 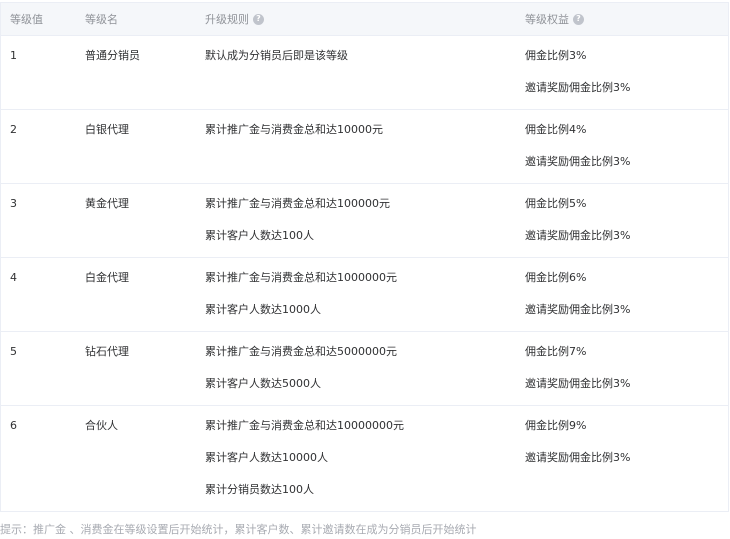 What do you see at coordinates (355, 294) in the screenshot?
I see `cell-rules: 累计推广金与消费金总和达1000000元 累计客户人数达1000人` at bounding box center [355, 294].